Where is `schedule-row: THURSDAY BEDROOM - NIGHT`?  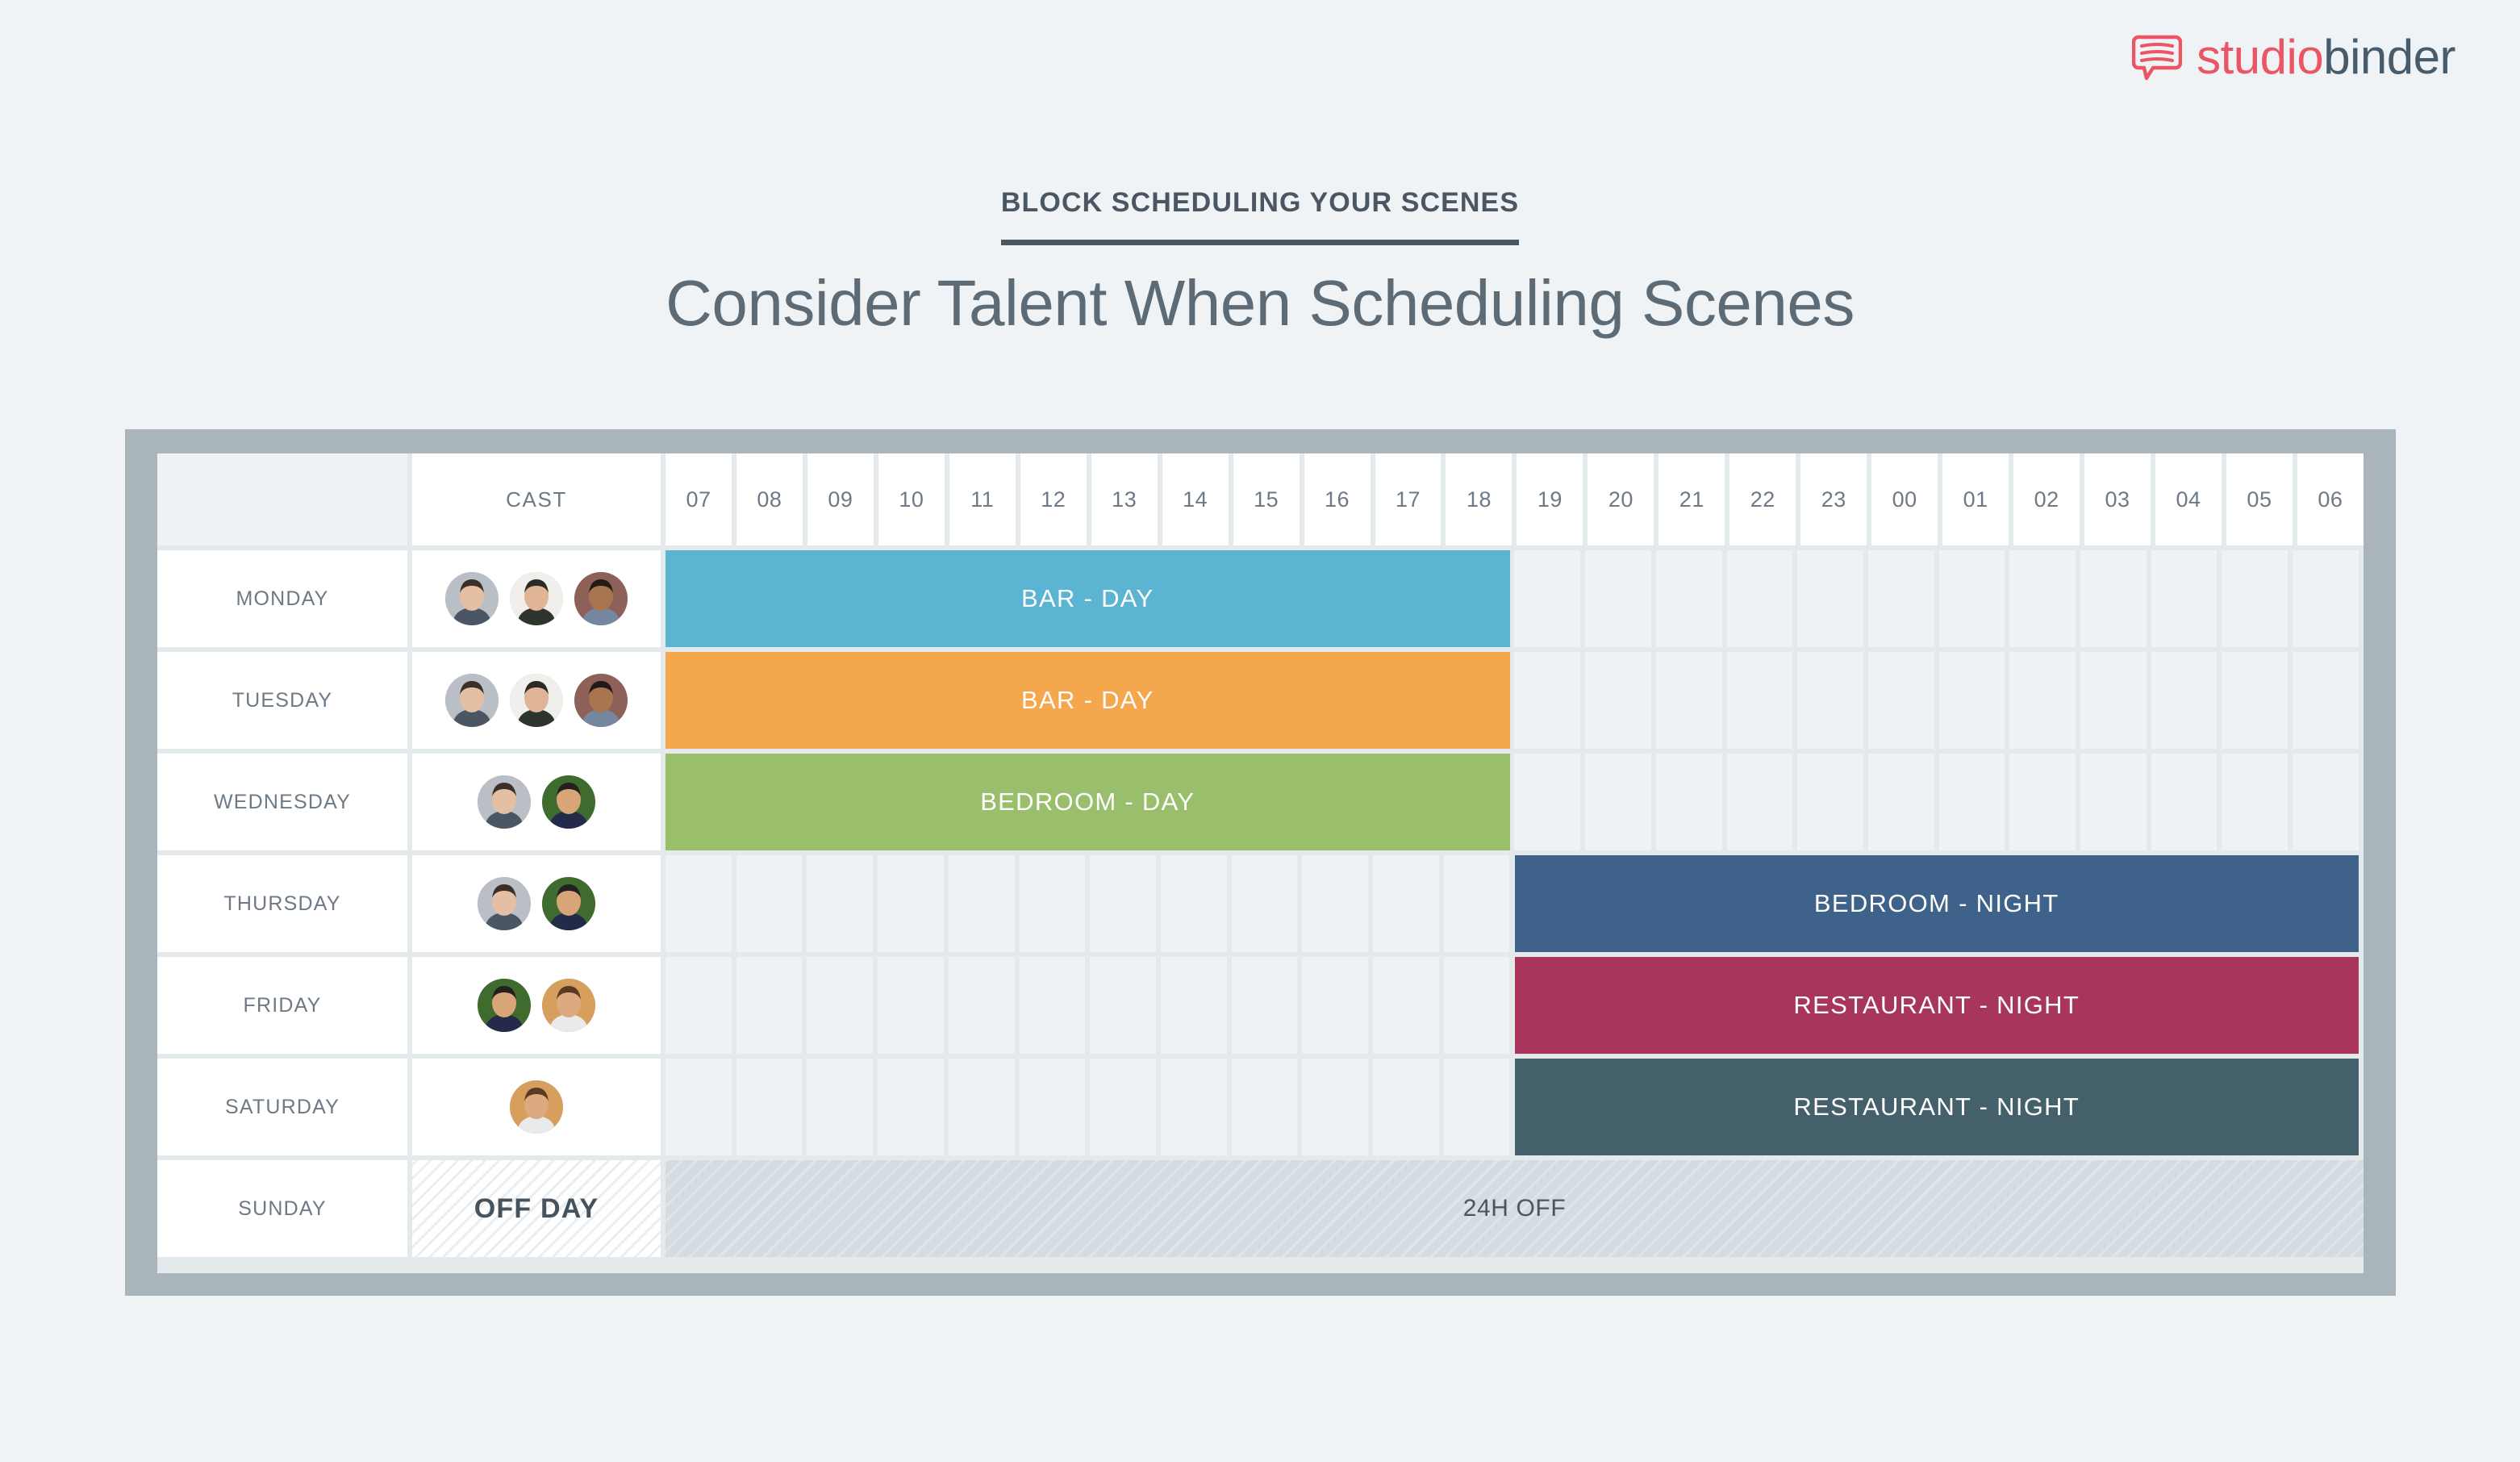
schedule-row: THURSDAY BEDROOM - NIGHT is located at coordinates (1260, 903).